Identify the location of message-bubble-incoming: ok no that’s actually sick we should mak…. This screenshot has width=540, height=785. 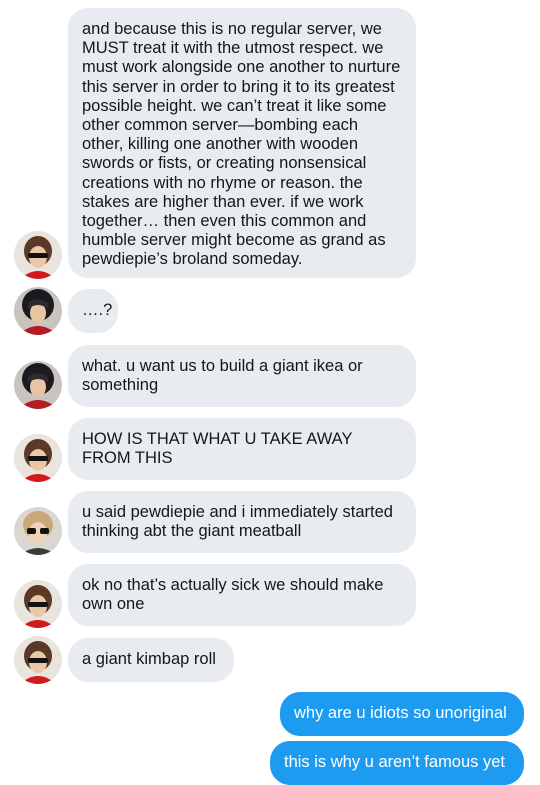
(242, 595).